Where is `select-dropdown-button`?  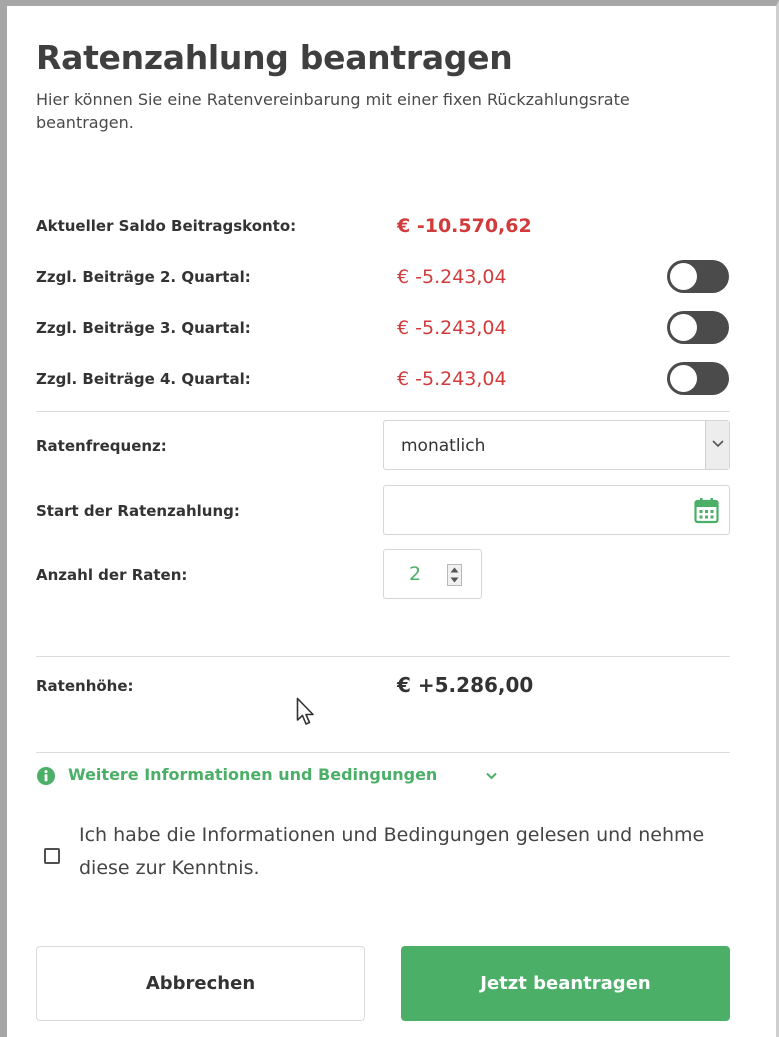 select-dropdown-button is located at coordinates (717, 445).